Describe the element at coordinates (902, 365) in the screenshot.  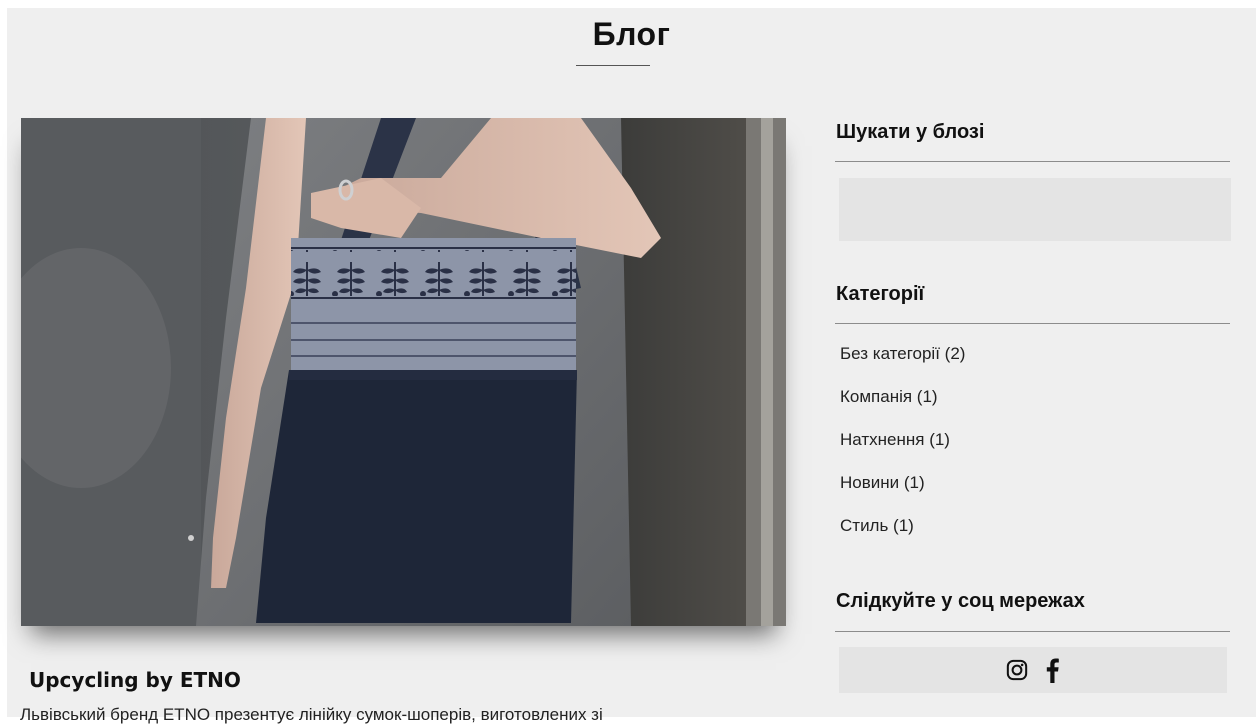
I see `category-item-uncategorized: Без категорії (2)` at that location.